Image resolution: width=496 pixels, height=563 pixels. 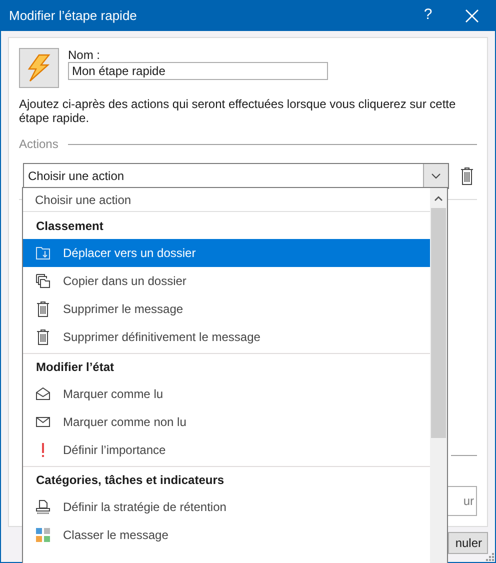 I want to click on description-text: Ajoutez ci-après des actions qui seront effectuées lorsque vous cliquerez sur cette étape rapide., so click(x=238, y=111).